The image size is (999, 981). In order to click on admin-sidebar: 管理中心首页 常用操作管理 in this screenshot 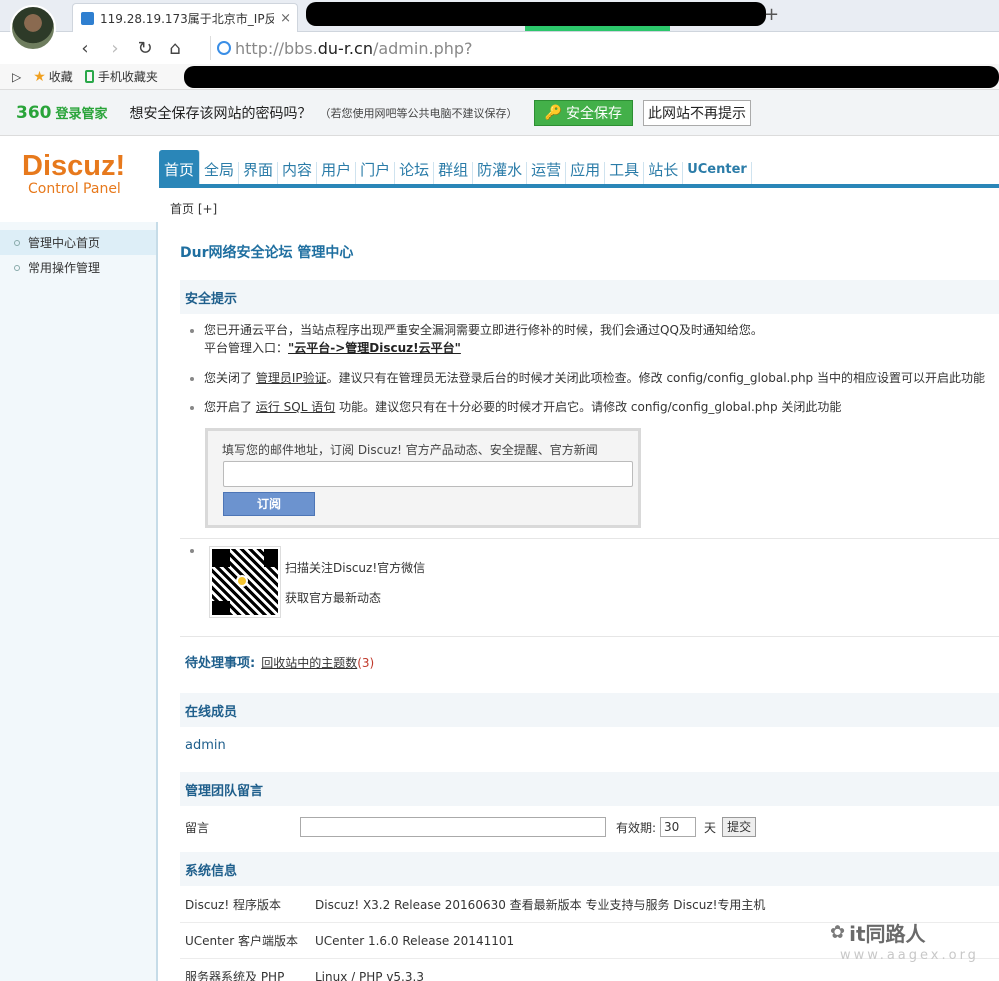, I will do `click(79, 601)`.